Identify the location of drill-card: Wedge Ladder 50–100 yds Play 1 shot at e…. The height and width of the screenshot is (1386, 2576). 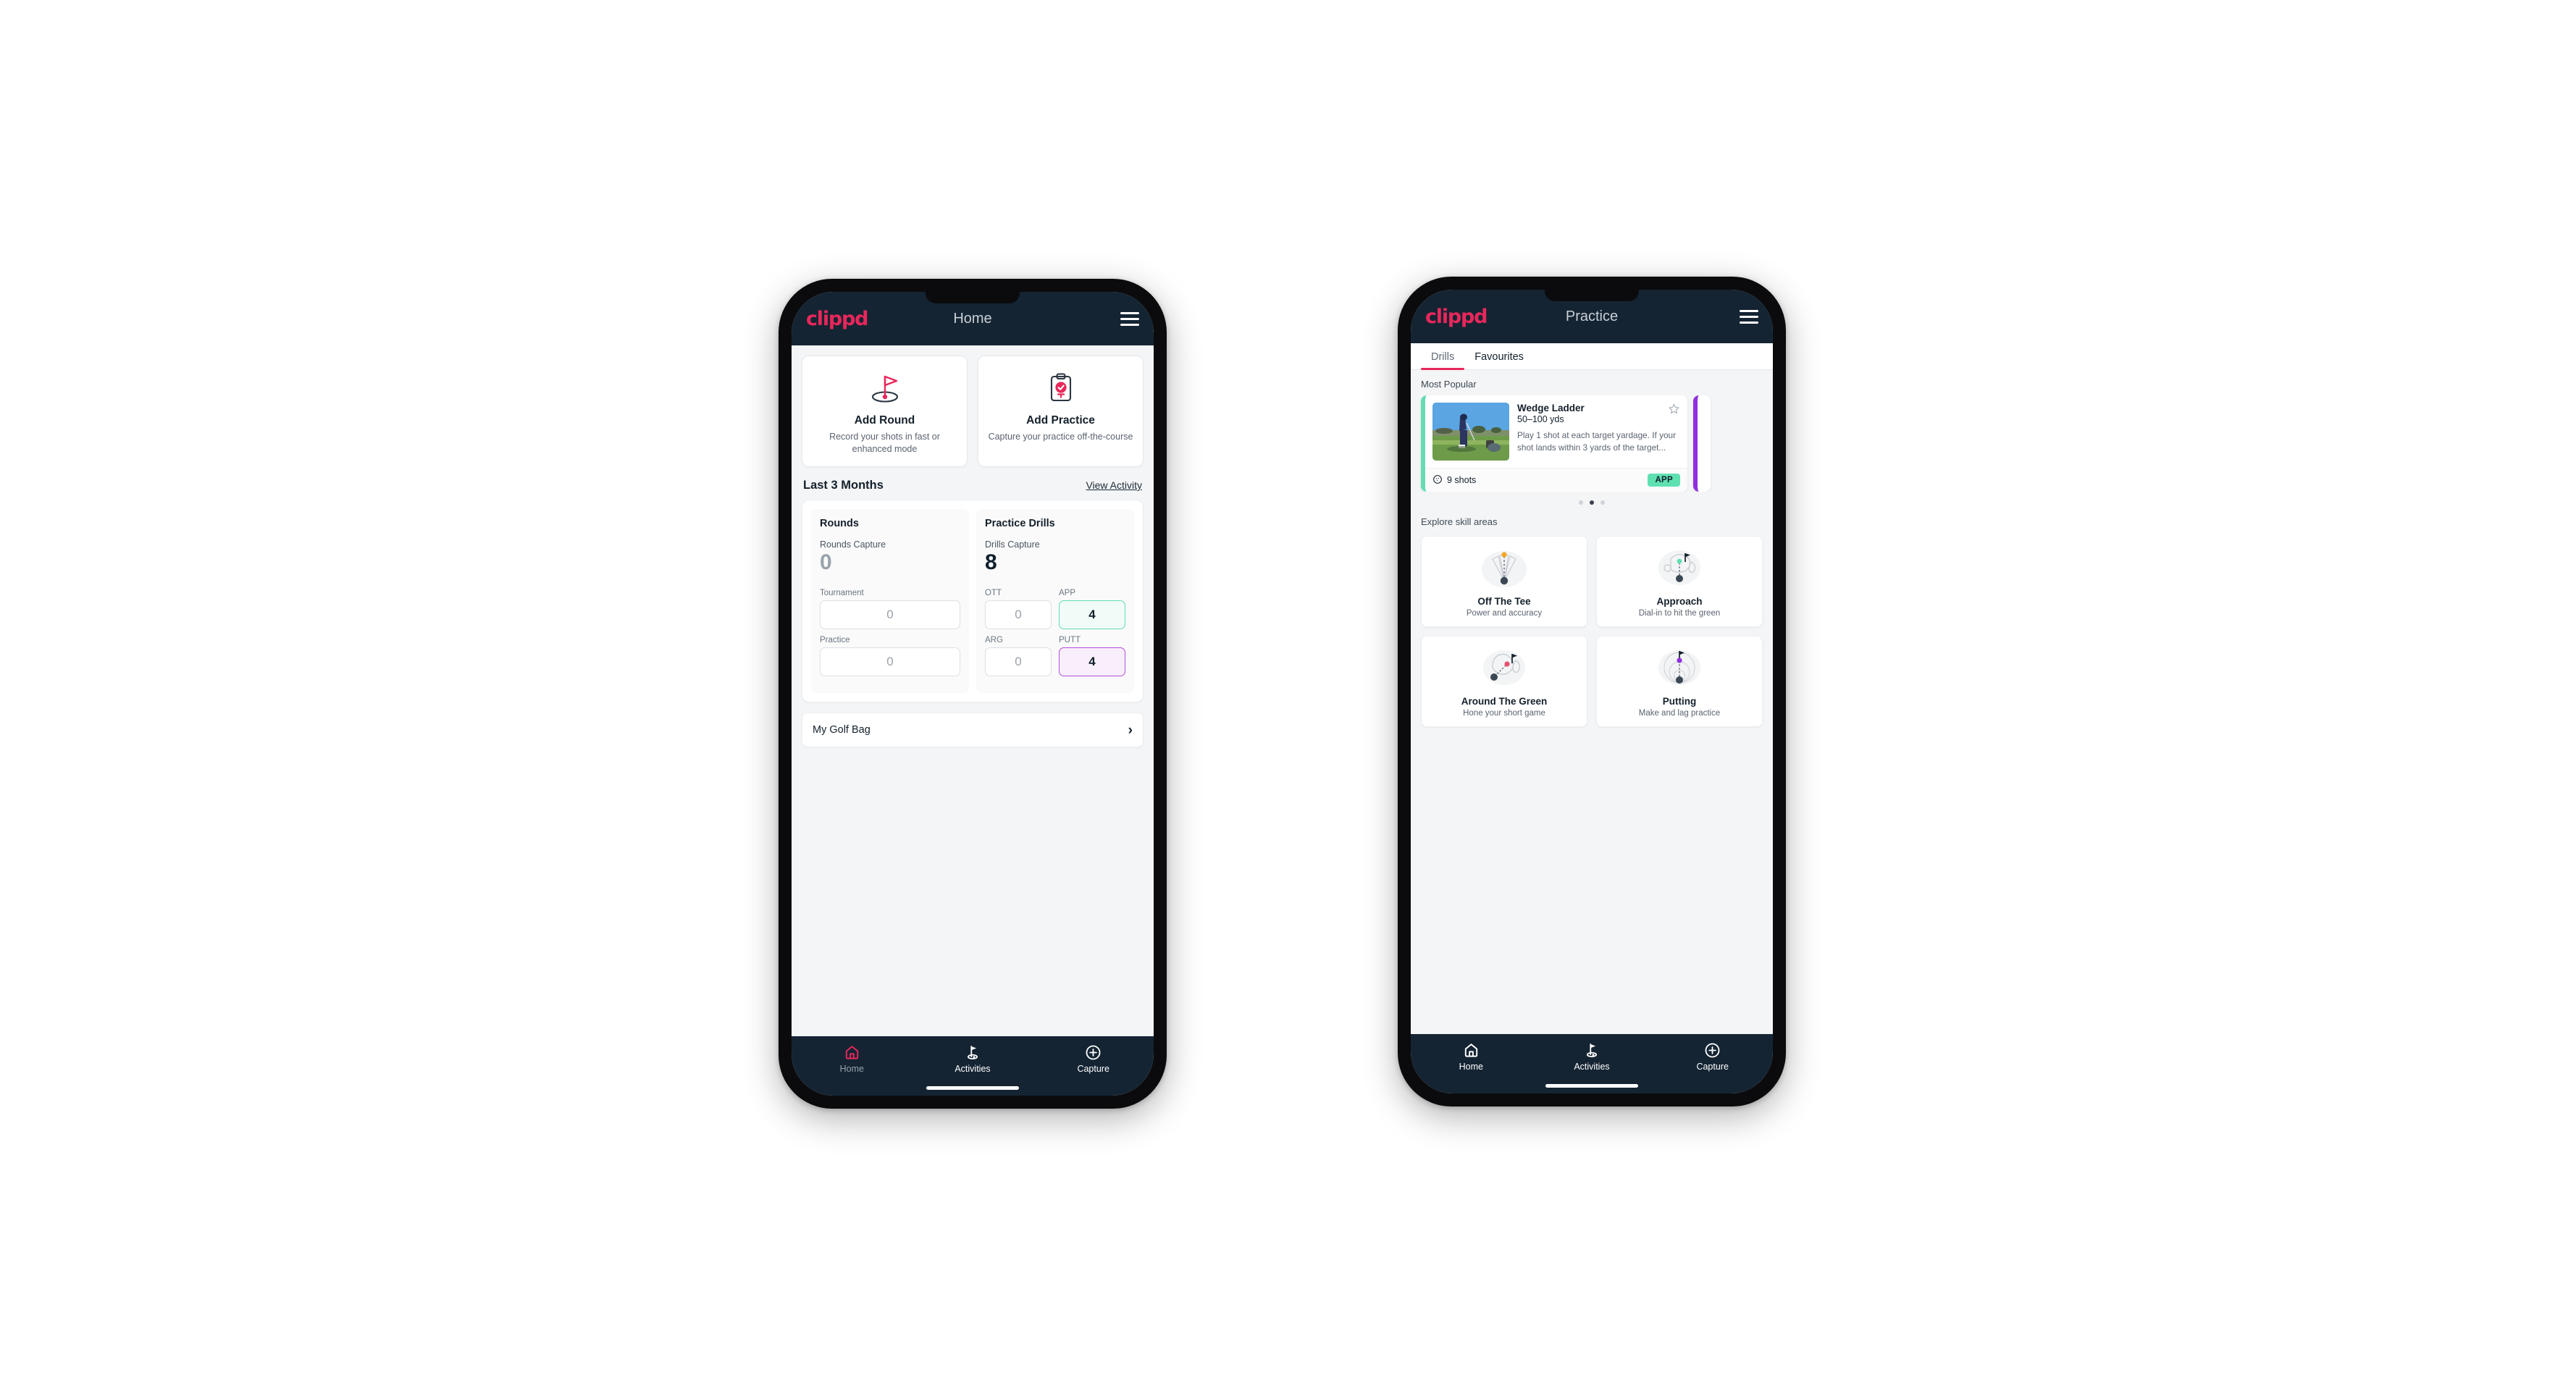
(1554, 443).